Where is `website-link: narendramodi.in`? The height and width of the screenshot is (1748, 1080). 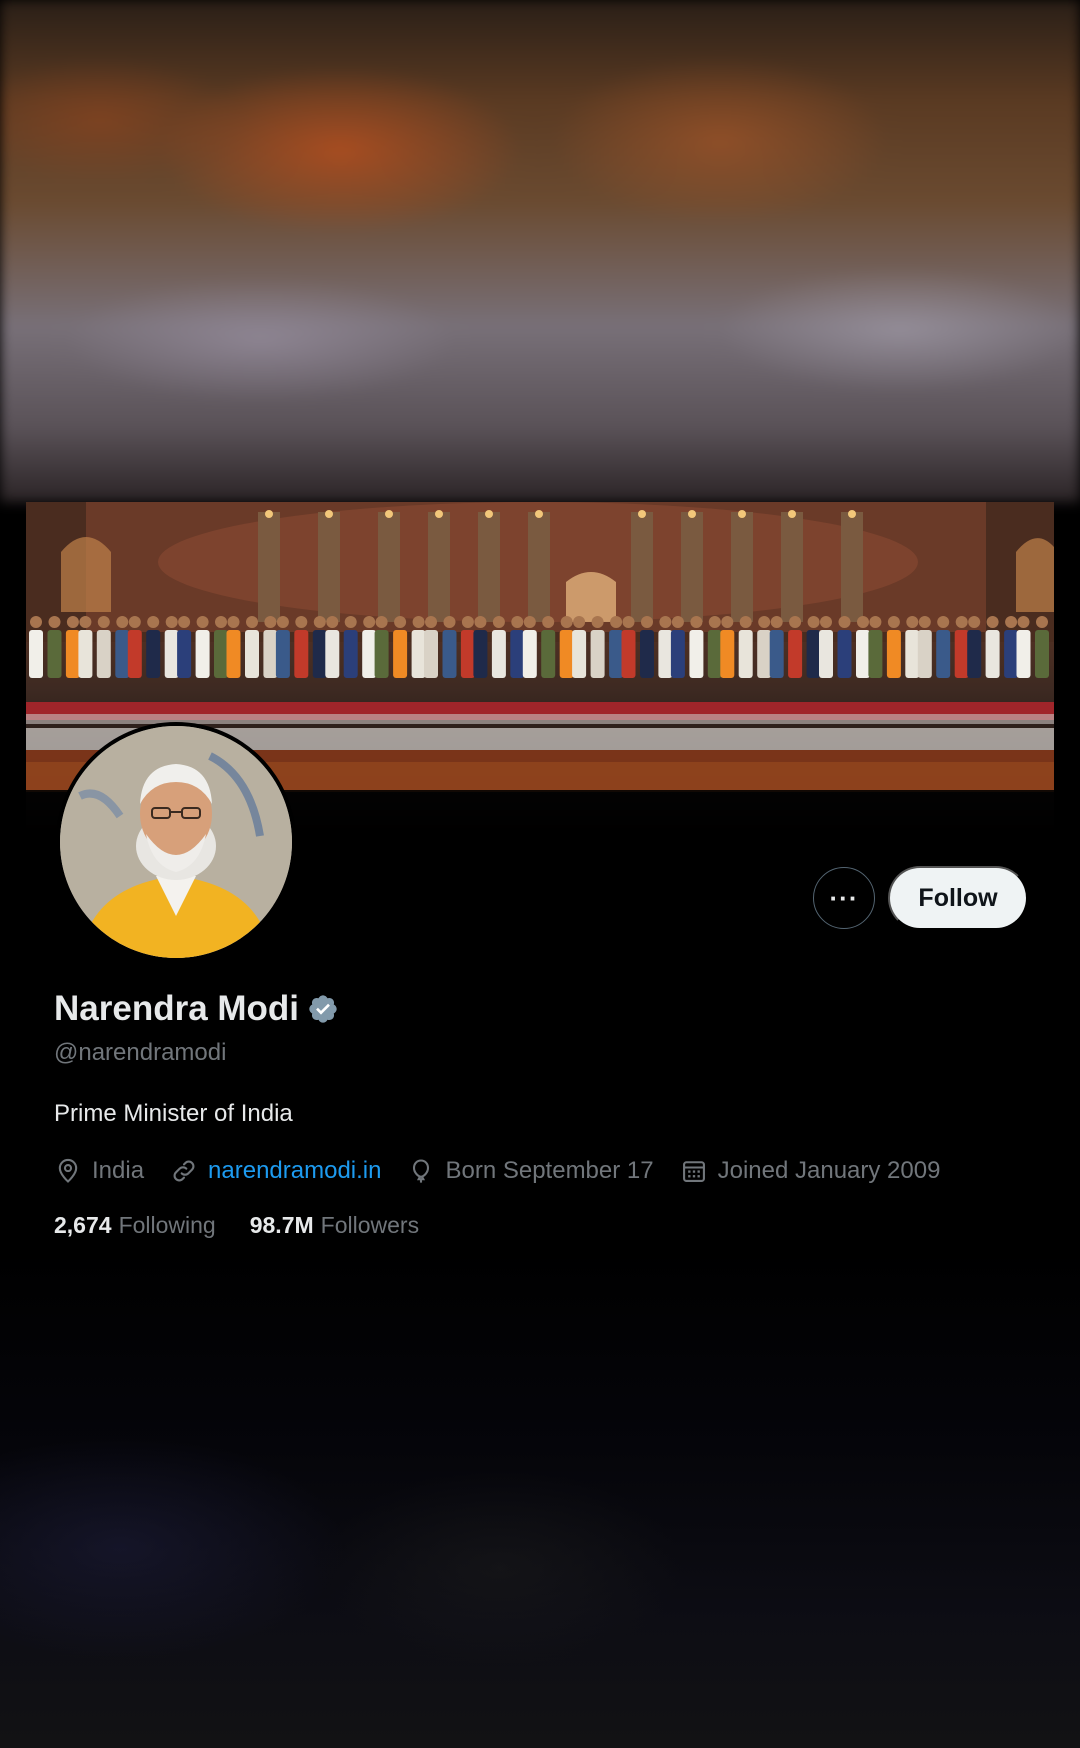 website-link: narendramodi.in is located at coordinates (294, 1171).